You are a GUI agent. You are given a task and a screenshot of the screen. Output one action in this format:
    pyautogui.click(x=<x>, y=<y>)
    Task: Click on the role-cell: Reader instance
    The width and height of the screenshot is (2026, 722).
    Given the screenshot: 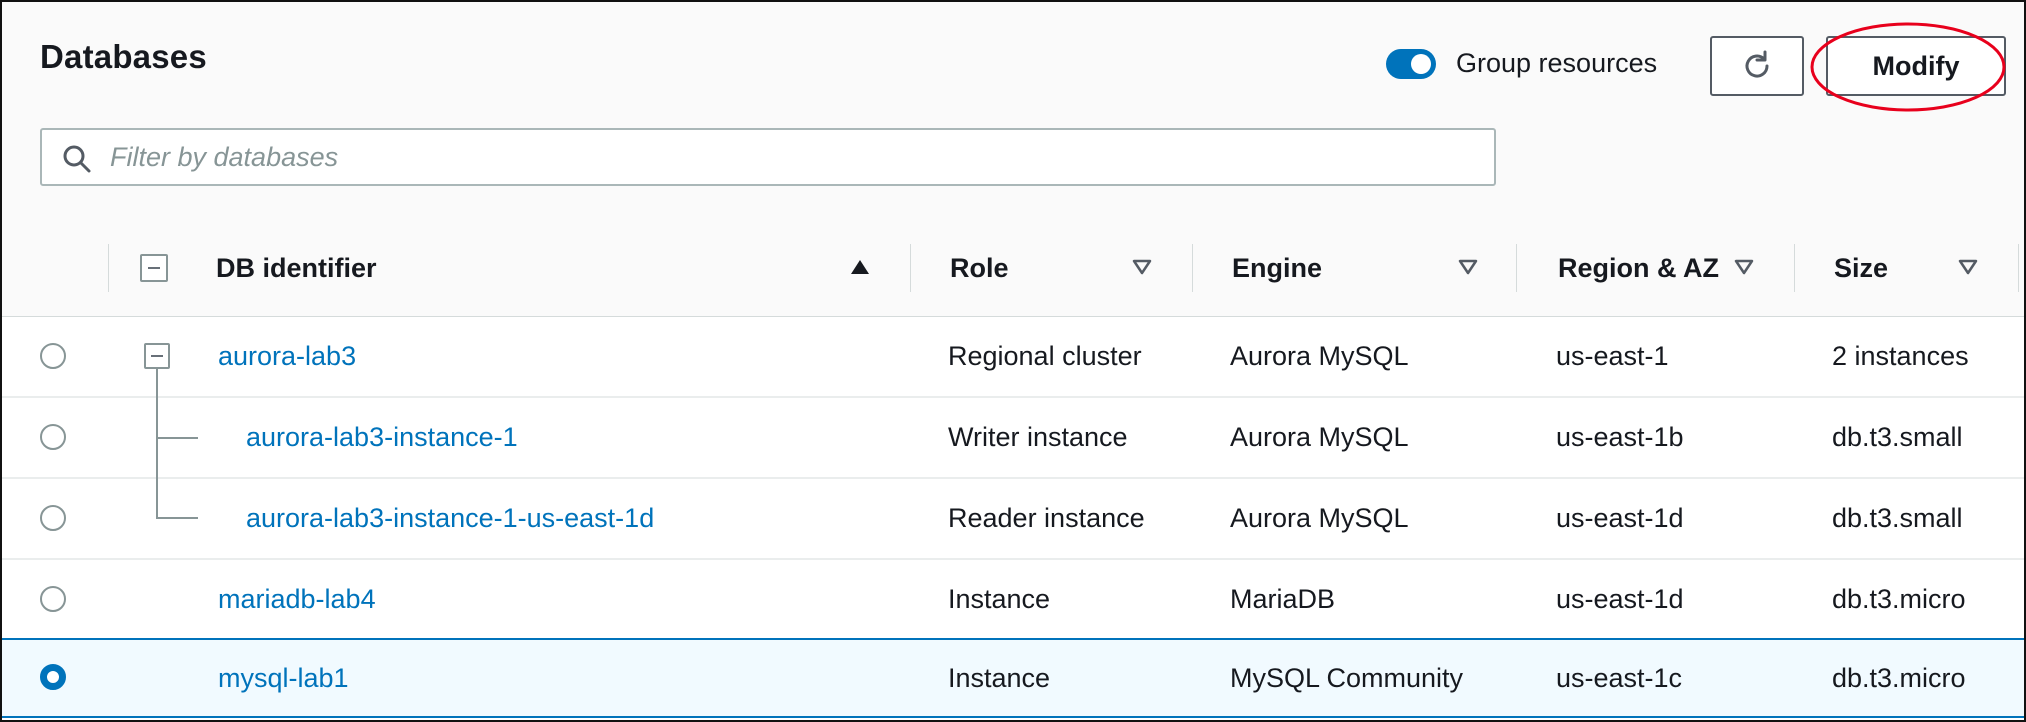 What is the action you would take?
    pyautogui.click(x=1046, y=518)
    